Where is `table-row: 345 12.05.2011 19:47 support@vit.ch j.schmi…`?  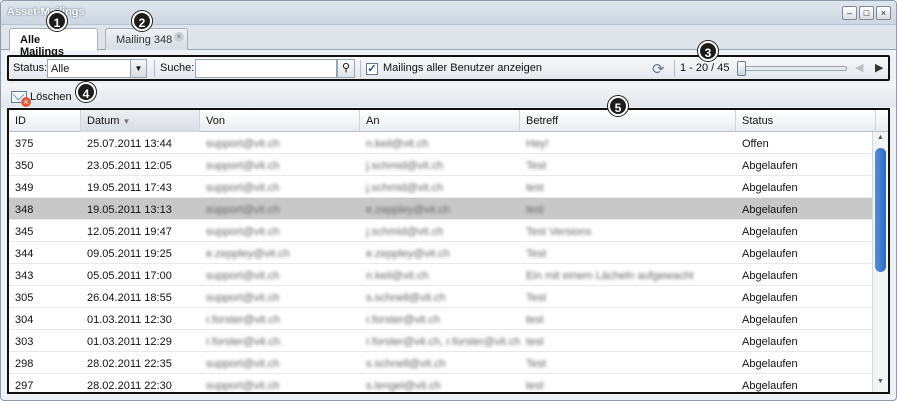
table-row: 345 12.05.2011 19:47 support@vit.ch j.schmi… is located at coordinates (440, 231).